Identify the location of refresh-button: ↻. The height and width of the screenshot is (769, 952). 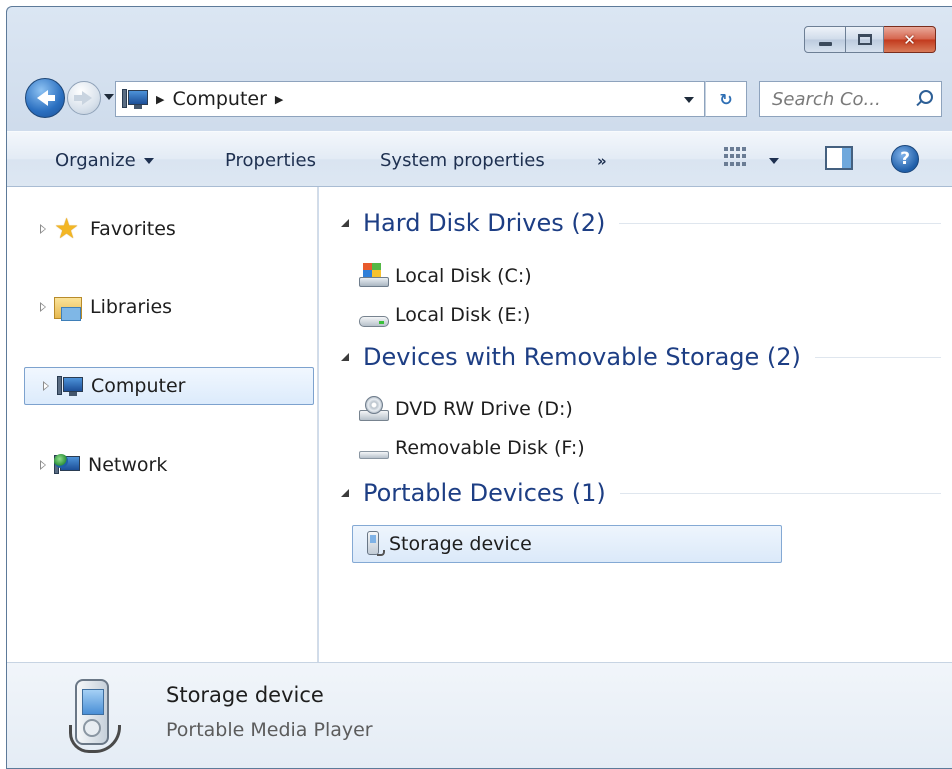
(726, 99).